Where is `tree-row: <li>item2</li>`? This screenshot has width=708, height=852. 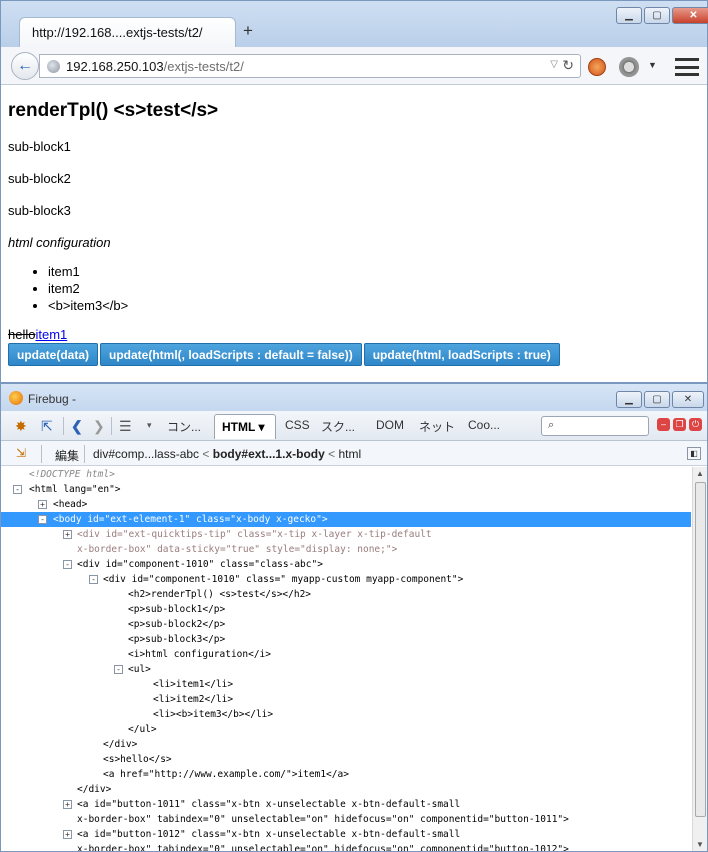
tree-row: <li>item2</li> is located at coordinates (346, 699).